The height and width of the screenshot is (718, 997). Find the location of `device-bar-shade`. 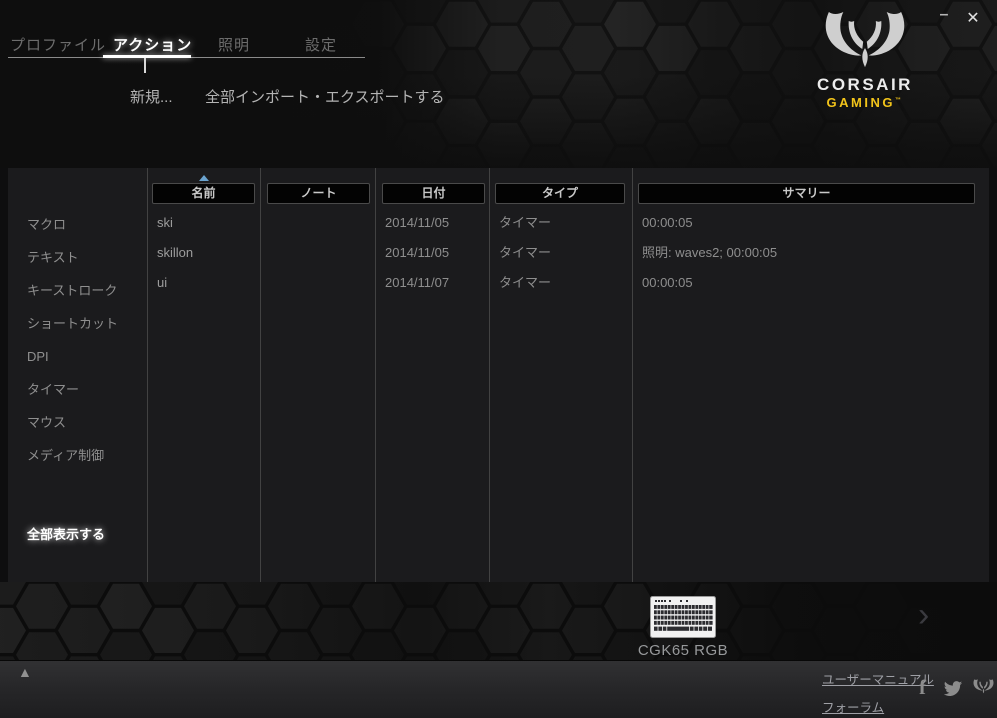

device-bar-shade is located at coordinates (498, 621).